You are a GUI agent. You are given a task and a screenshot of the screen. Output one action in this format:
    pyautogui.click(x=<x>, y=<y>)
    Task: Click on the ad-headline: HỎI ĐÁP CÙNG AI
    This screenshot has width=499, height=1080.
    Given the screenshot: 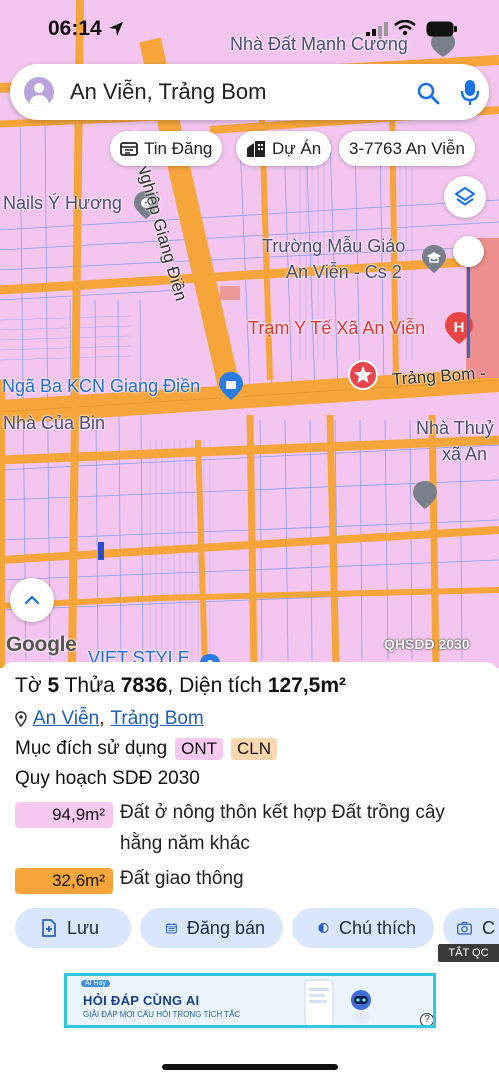 What is the action you would take?
    pyautogui.click(x=141, y=1000)
    